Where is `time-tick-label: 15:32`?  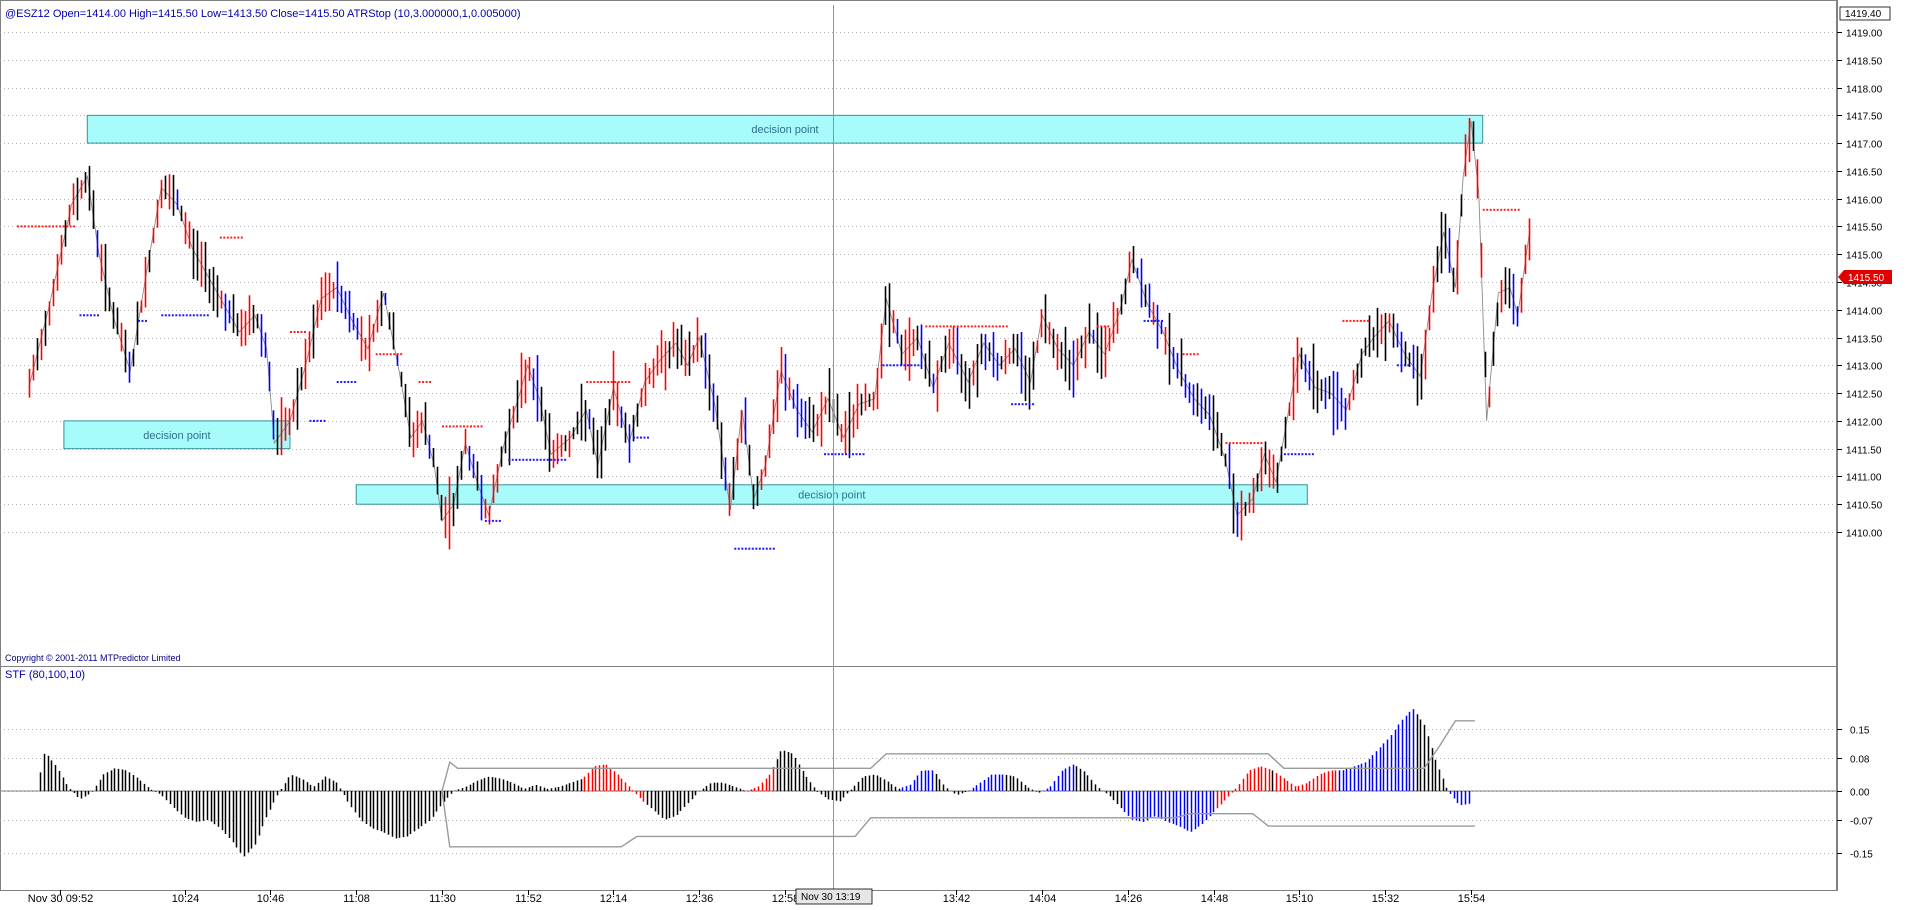 time-tick-label: 15:32 is located at coordinates (1386, 899).